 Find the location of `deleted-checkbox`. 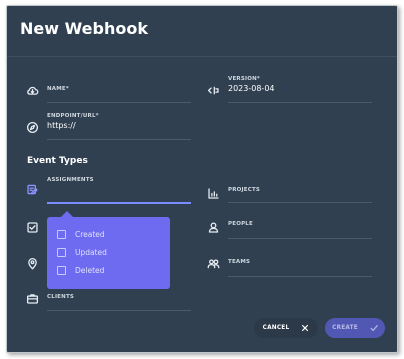

deleted-checkbox is located at coordinates (61, 270).